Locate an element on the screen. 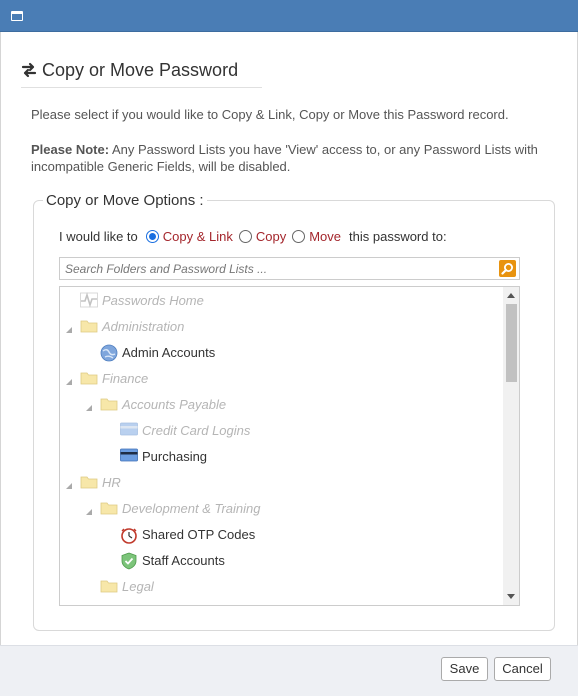  tree-item-label: HR is located at coordinates (111, 482).